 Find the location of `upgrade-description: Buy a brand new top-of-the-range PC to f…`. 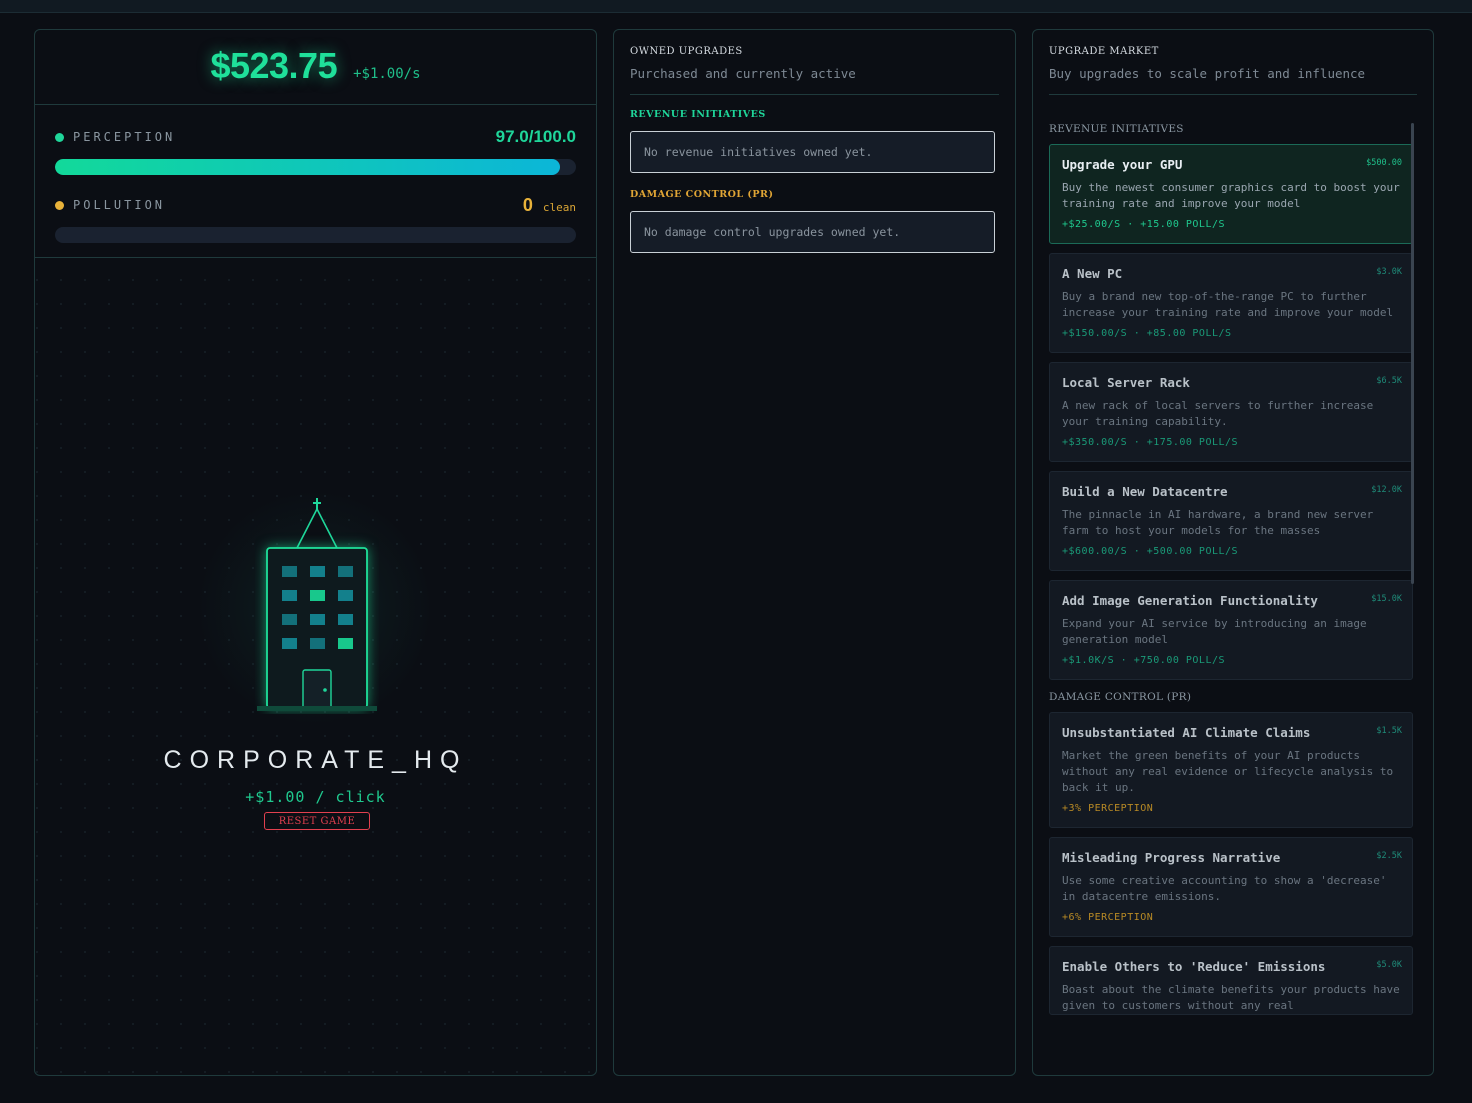

upgrade-description: Buy a brand new top-of-the-range PC to f… is located at coordinates (1228, 304).